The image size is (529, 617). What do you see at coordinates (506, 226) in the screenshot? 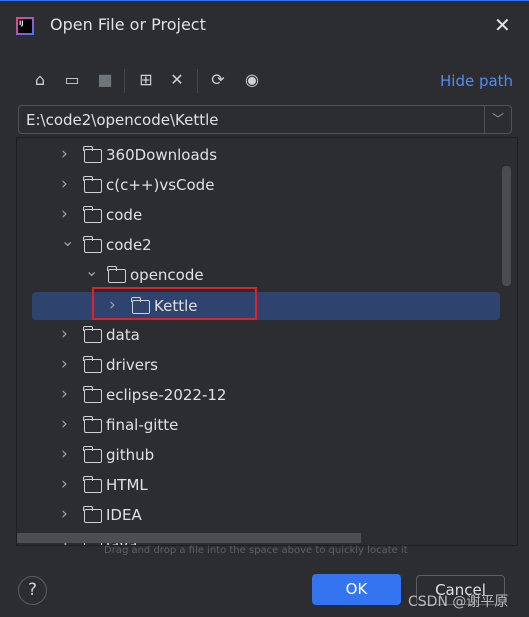
I see `vertical-scrollbar` at bounding box center [506, 226].